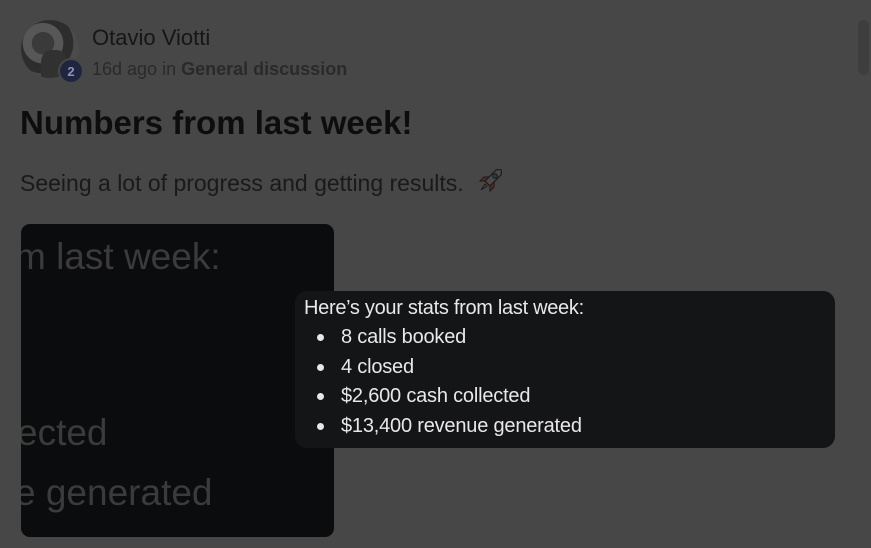  I want to click on thumbnail-text-line: ected, so click(64, 432).